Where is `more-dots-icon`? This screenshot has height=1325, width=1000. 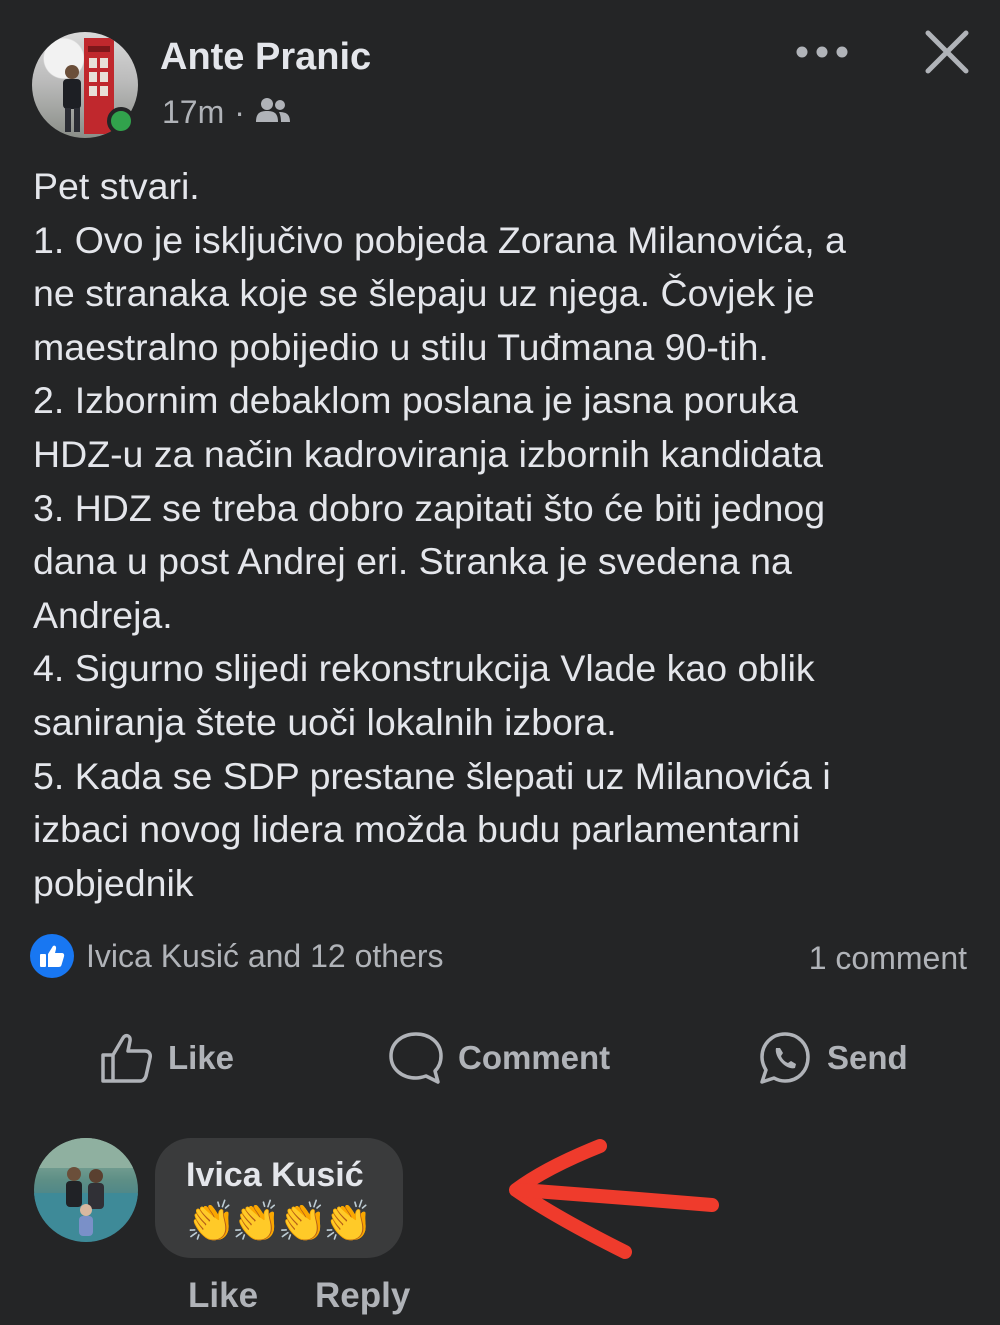 more-dots-icon is located at coordinates (822, 52).